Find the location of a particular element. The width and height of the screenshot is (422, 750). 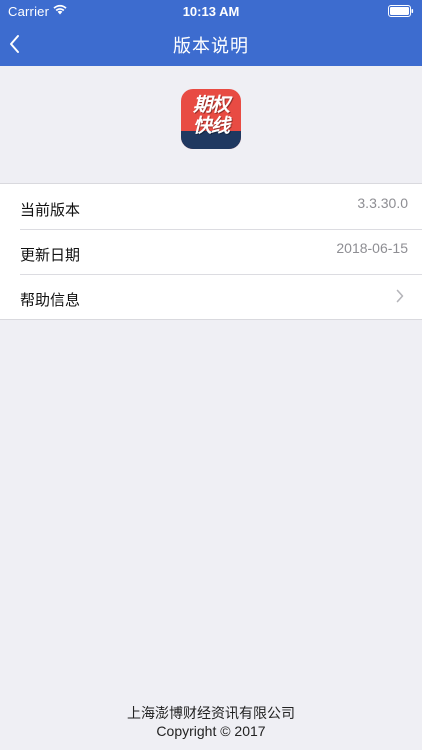

row-update-date: 更新日期 2018-06-15 is located at coordinates (211, 251).